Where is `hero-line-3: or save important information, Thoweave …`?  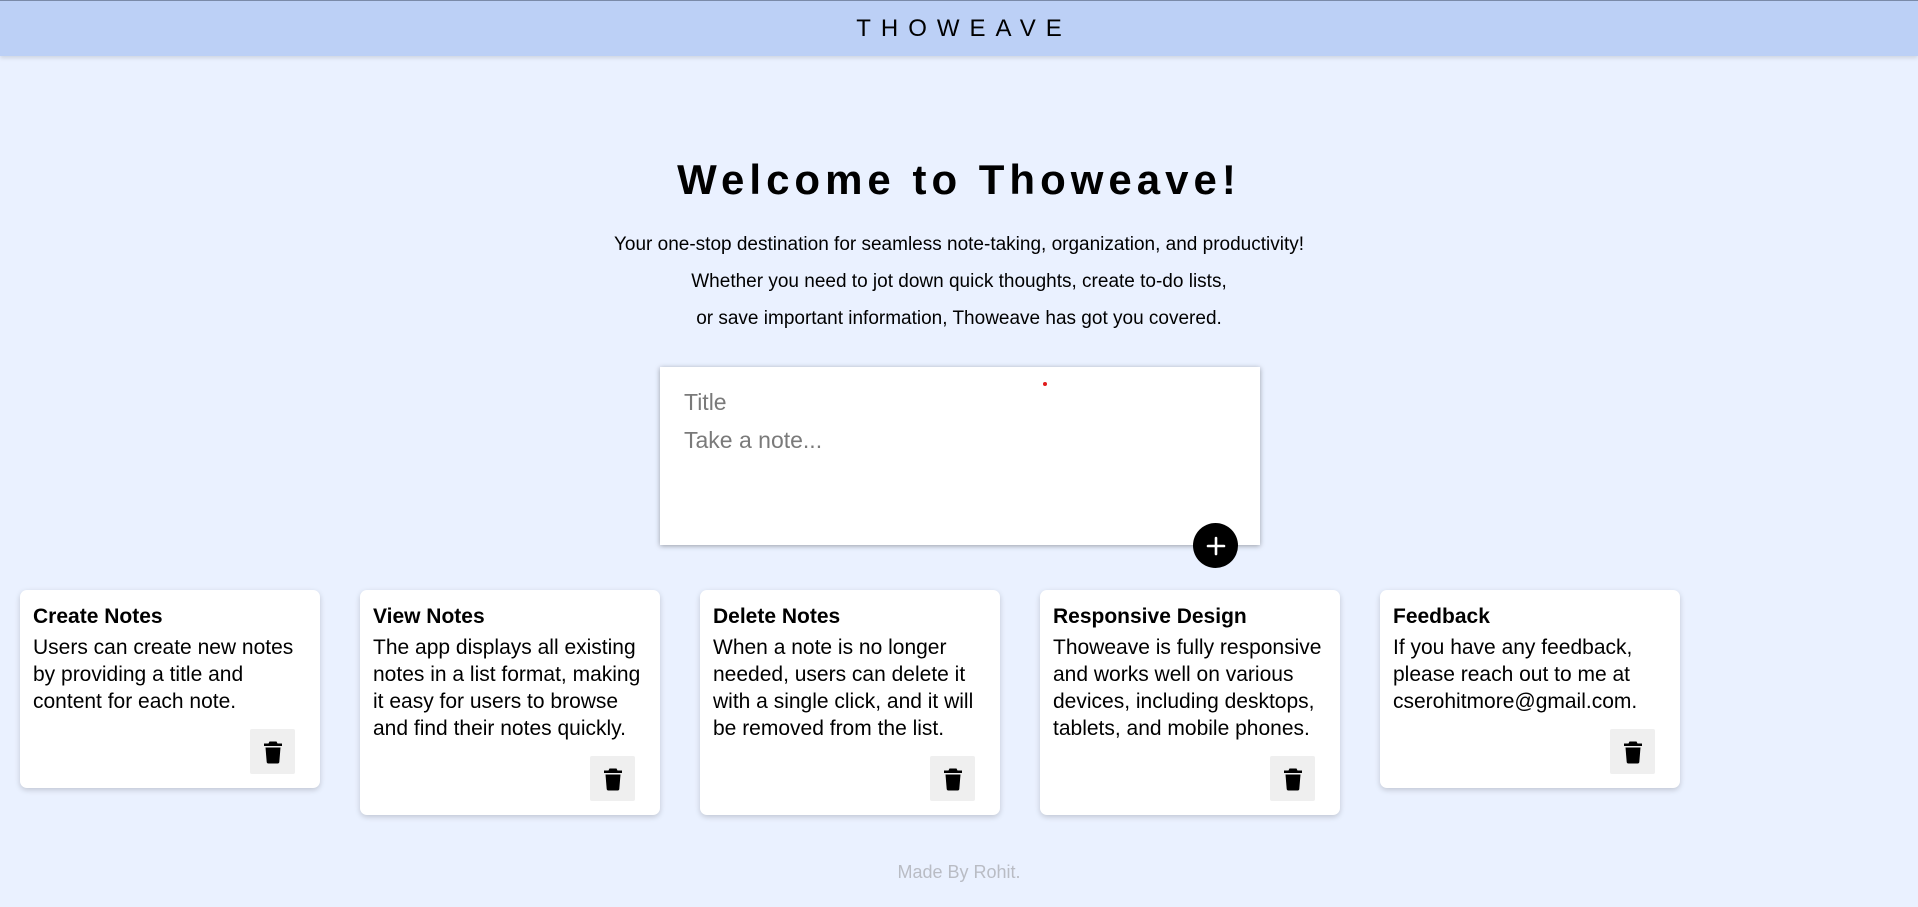 hero-line-3: or save important information, Thoweave … is located at coordinates (959, 318).